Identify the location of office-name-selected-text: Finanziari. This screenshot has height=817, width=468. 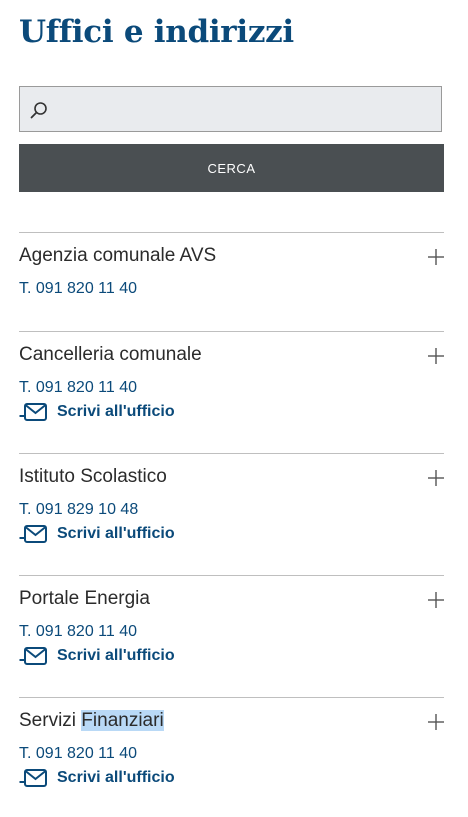
(122, 720).